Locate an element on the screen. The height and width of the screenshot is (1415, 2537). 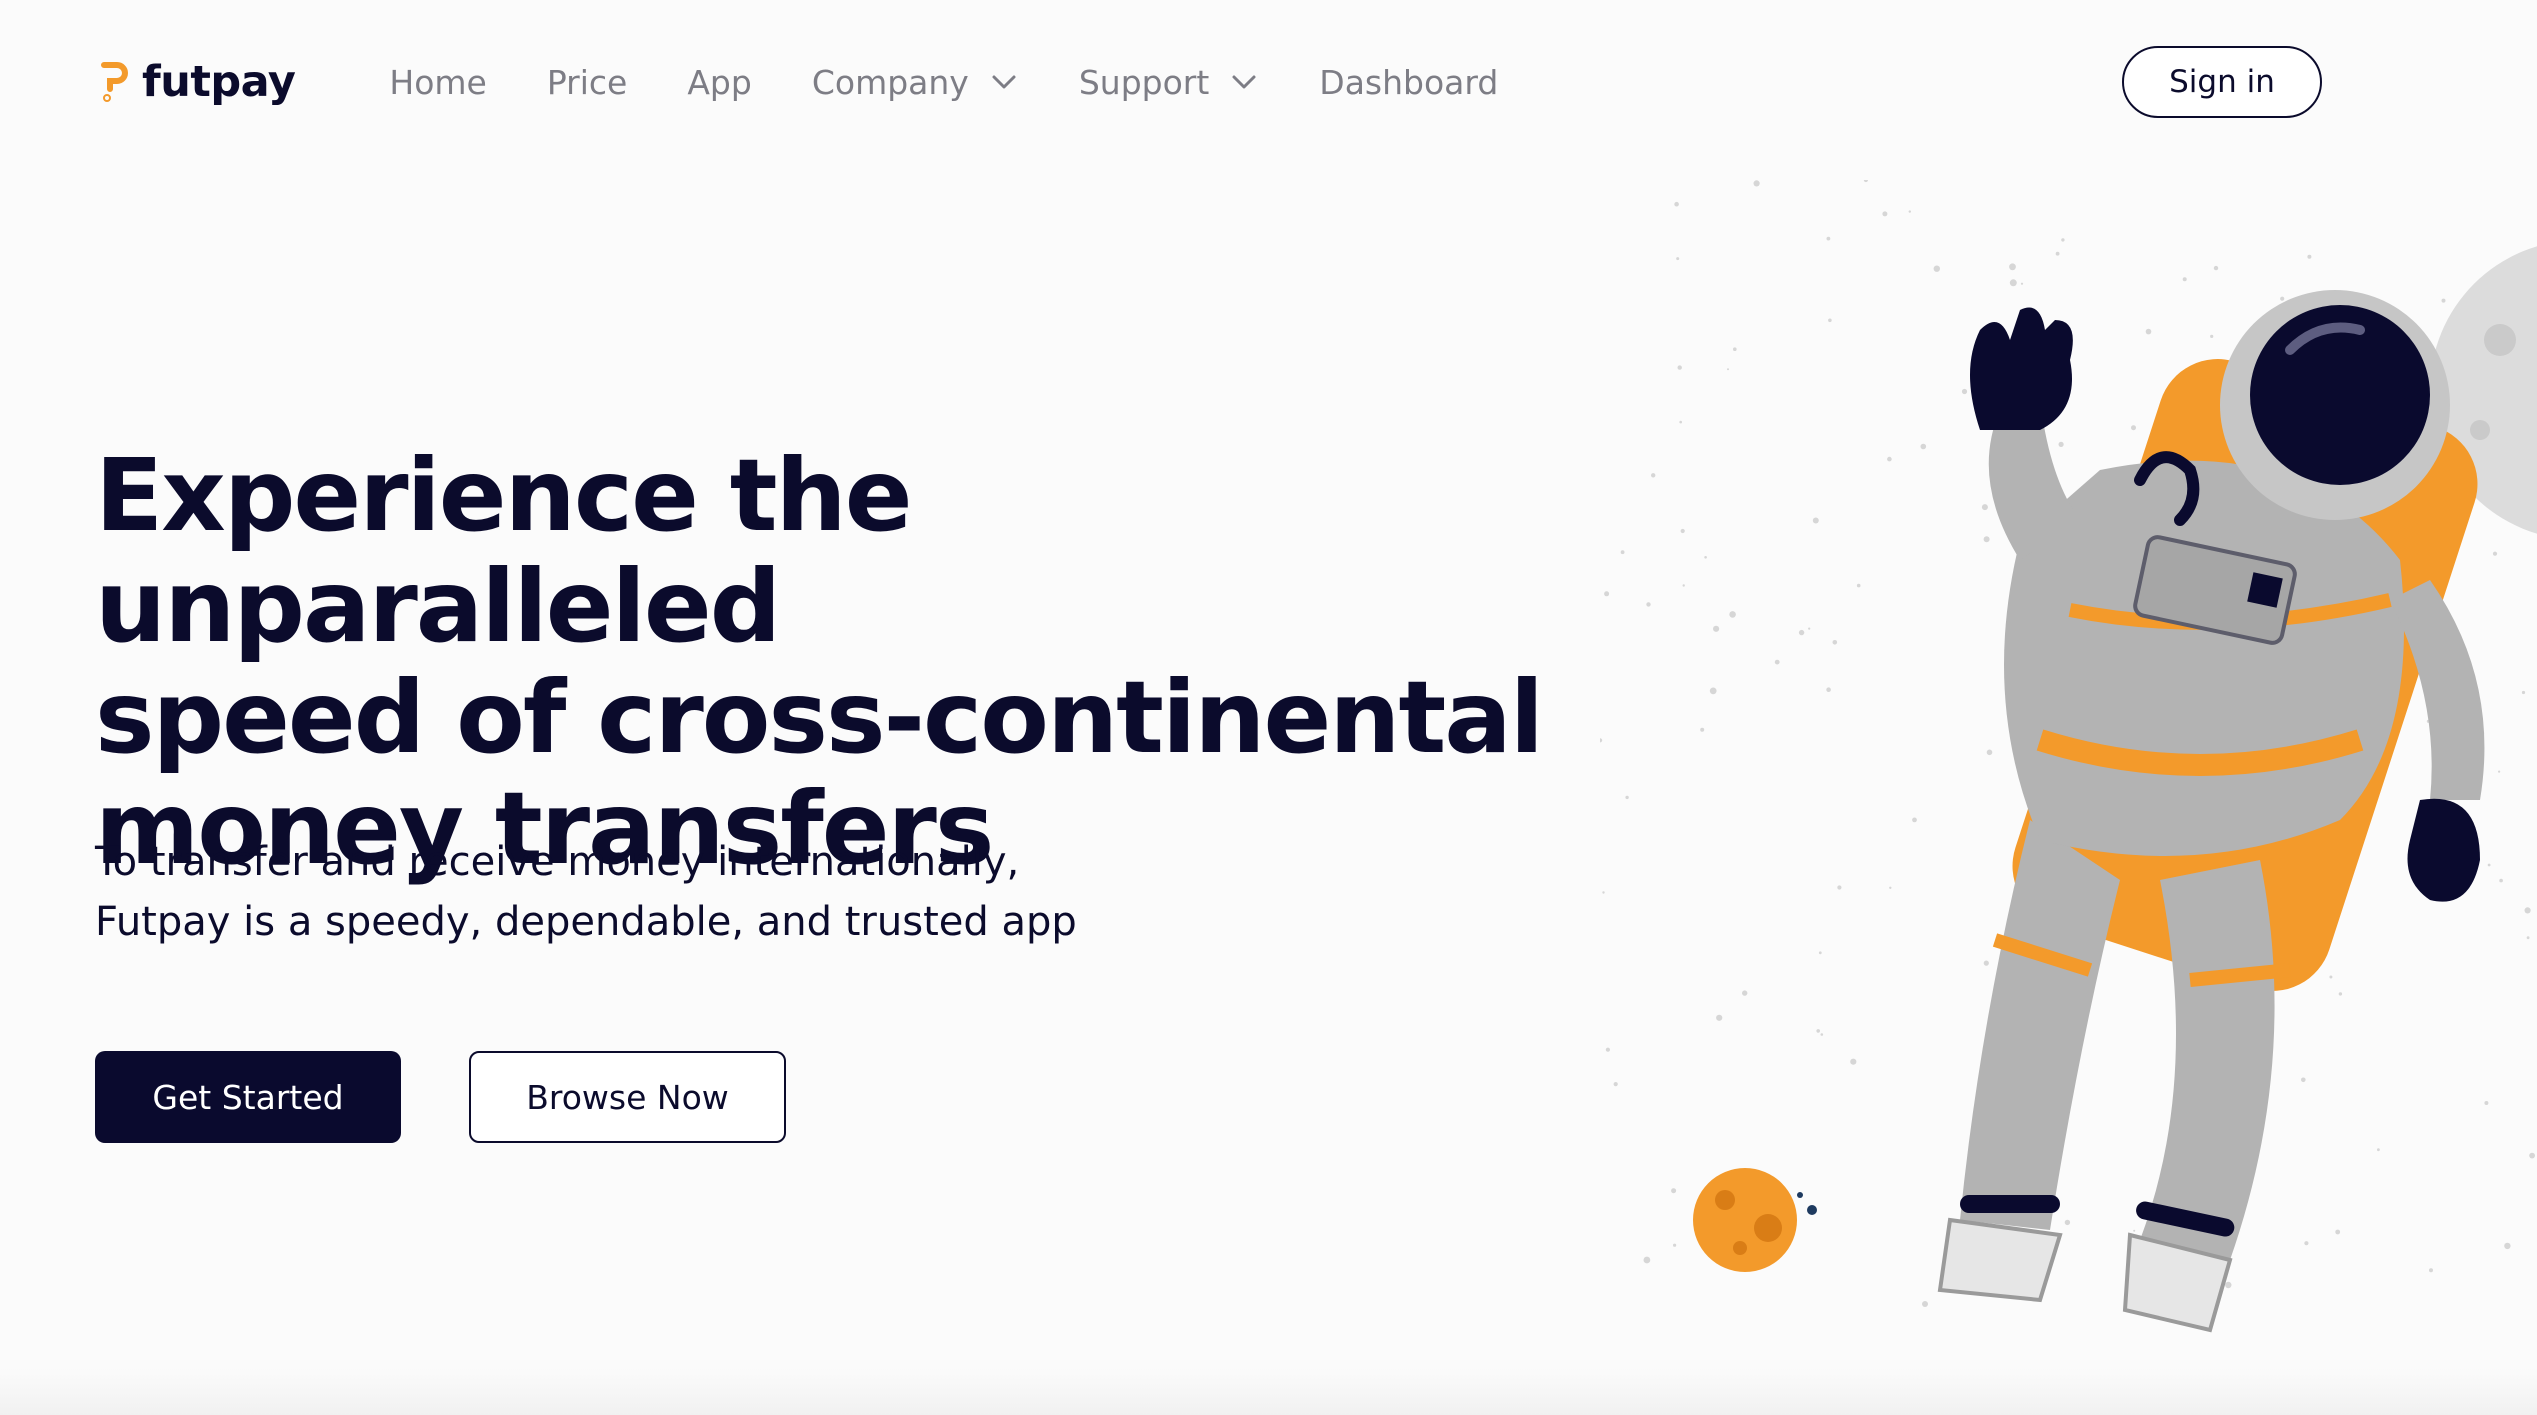
browse-now-button: Browse Now is located at coordinates (627, 1097).